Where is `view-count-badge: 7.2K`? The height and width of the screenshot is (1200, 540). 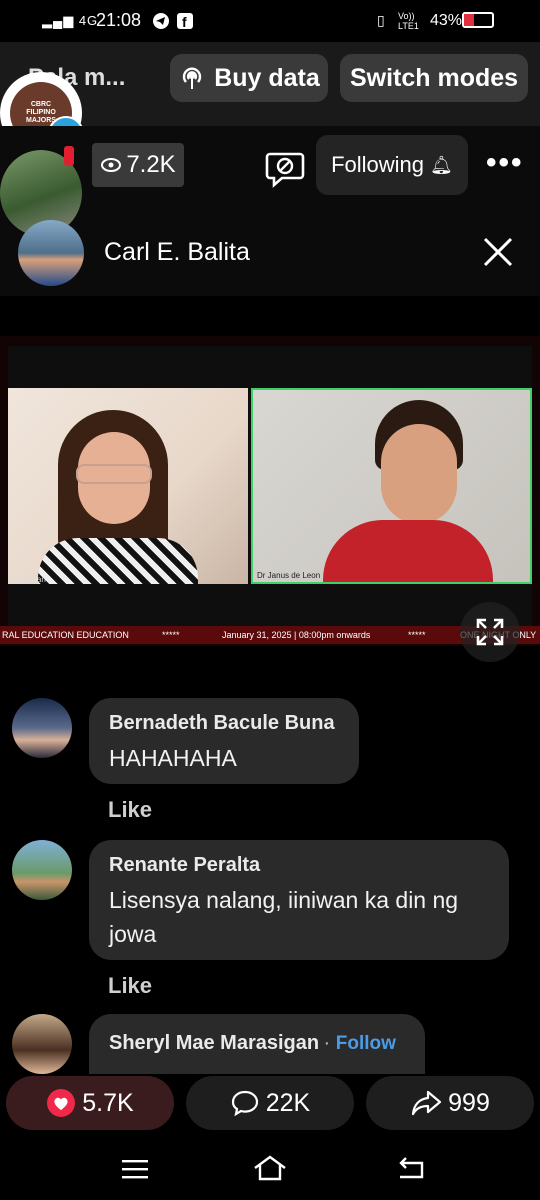 view-count-badge: 7.2K is located at coordinates (138, 165).